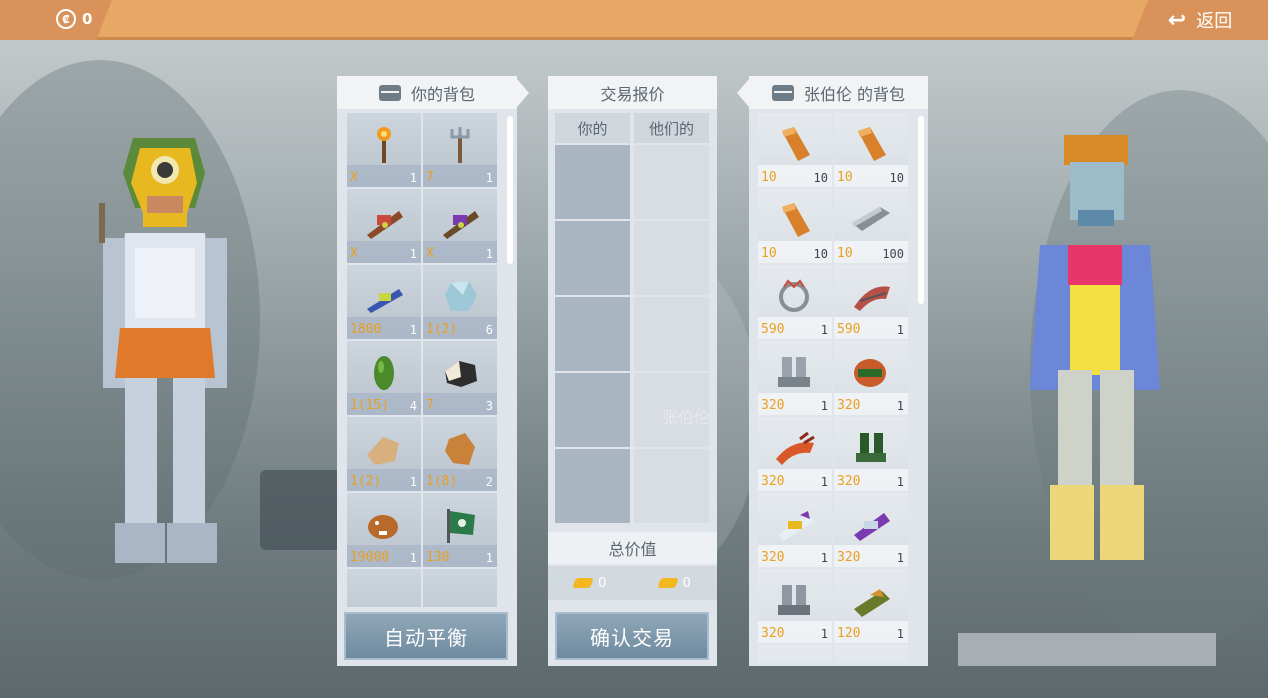  What do you see at coordinates (442, 481) in the screenshot?
I see `item-value: 1(8)` at bounding box center [442, 481].